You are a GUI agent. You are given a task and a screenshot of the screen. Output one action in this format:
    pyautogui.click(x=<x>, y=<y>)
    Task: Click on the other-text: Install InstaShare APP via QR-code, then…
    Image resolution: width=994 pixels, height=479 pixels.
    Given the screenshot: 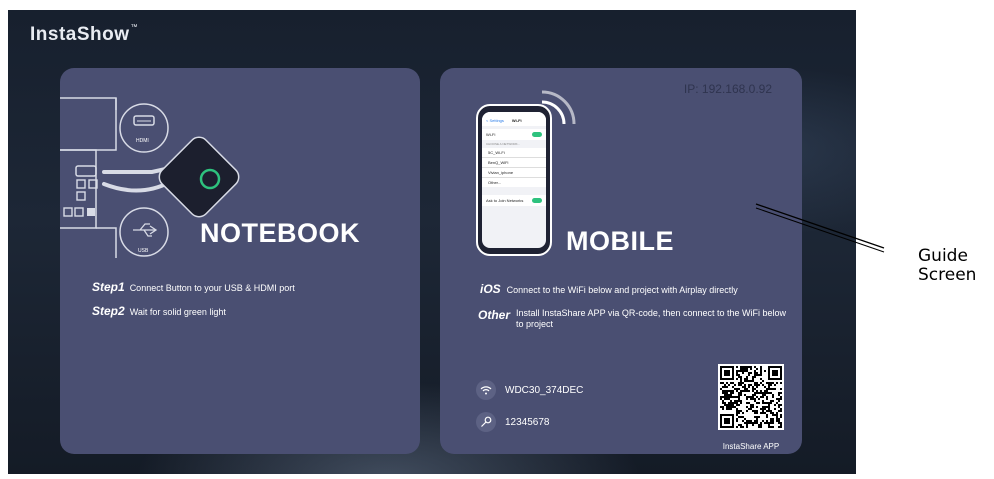 What is the action you would take?
    pyautogui.click(x=651, y=318)
    